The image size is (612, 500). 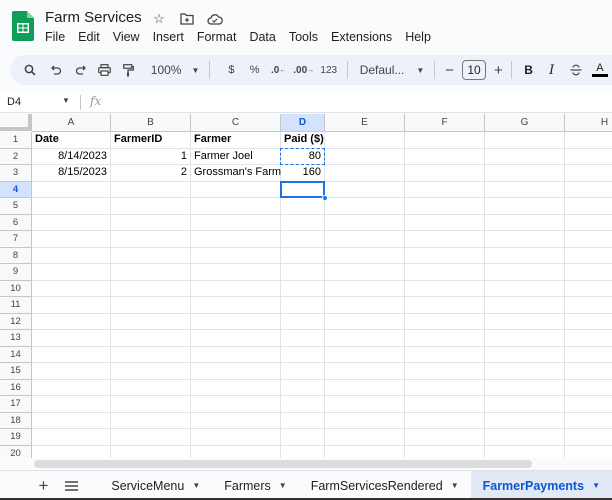 I want to click on cell-e1, so click(x=365, y=140).